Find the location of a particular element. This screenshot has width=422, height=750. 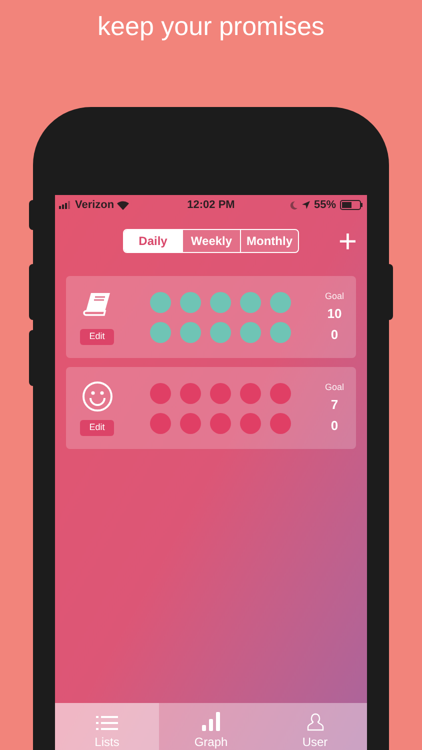

period-tab: Monthly is located at coordinates (269, 241).